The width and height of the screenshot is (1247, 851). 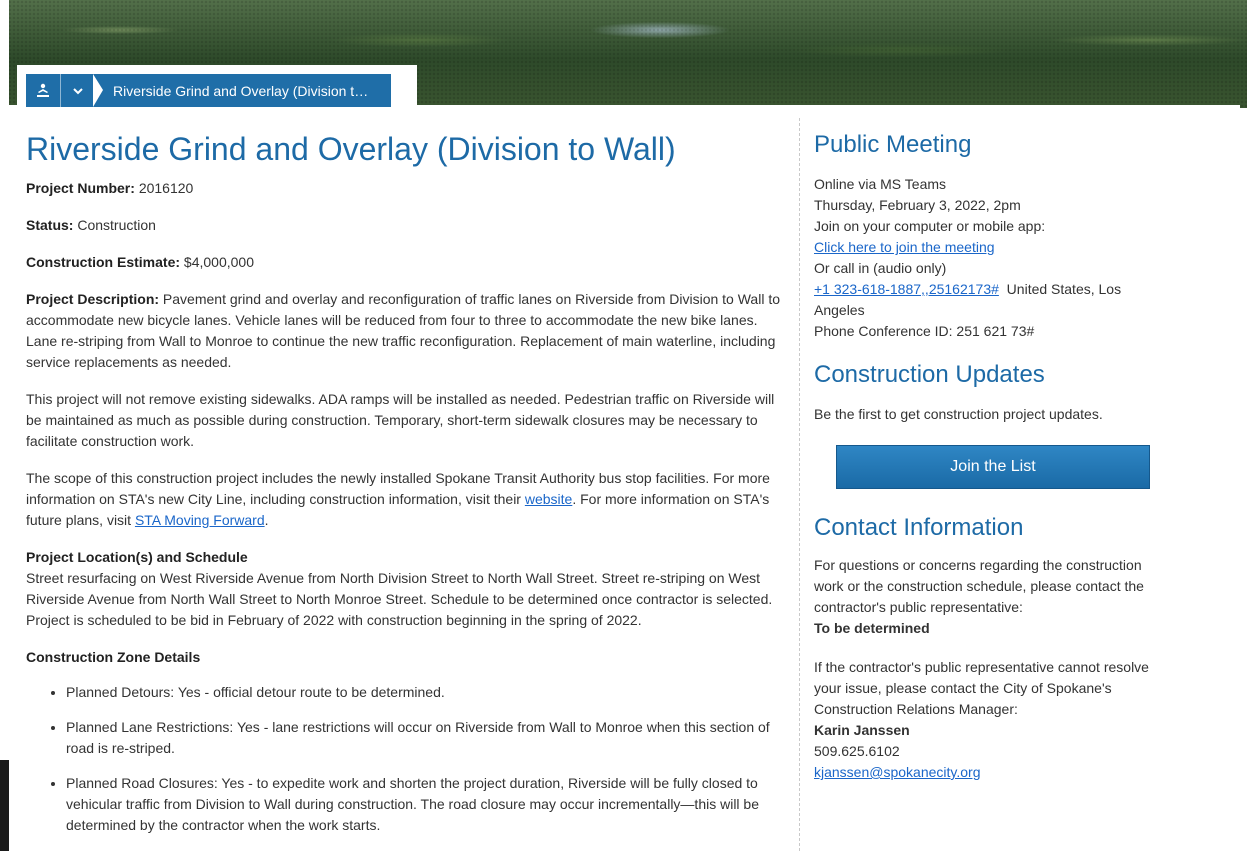 What do you see at coordinates (917, 205) in the screenshot?
I see `meeting-line-2: Thursday, February 3, 2022, 2pm` at bounding box center [917, 205].